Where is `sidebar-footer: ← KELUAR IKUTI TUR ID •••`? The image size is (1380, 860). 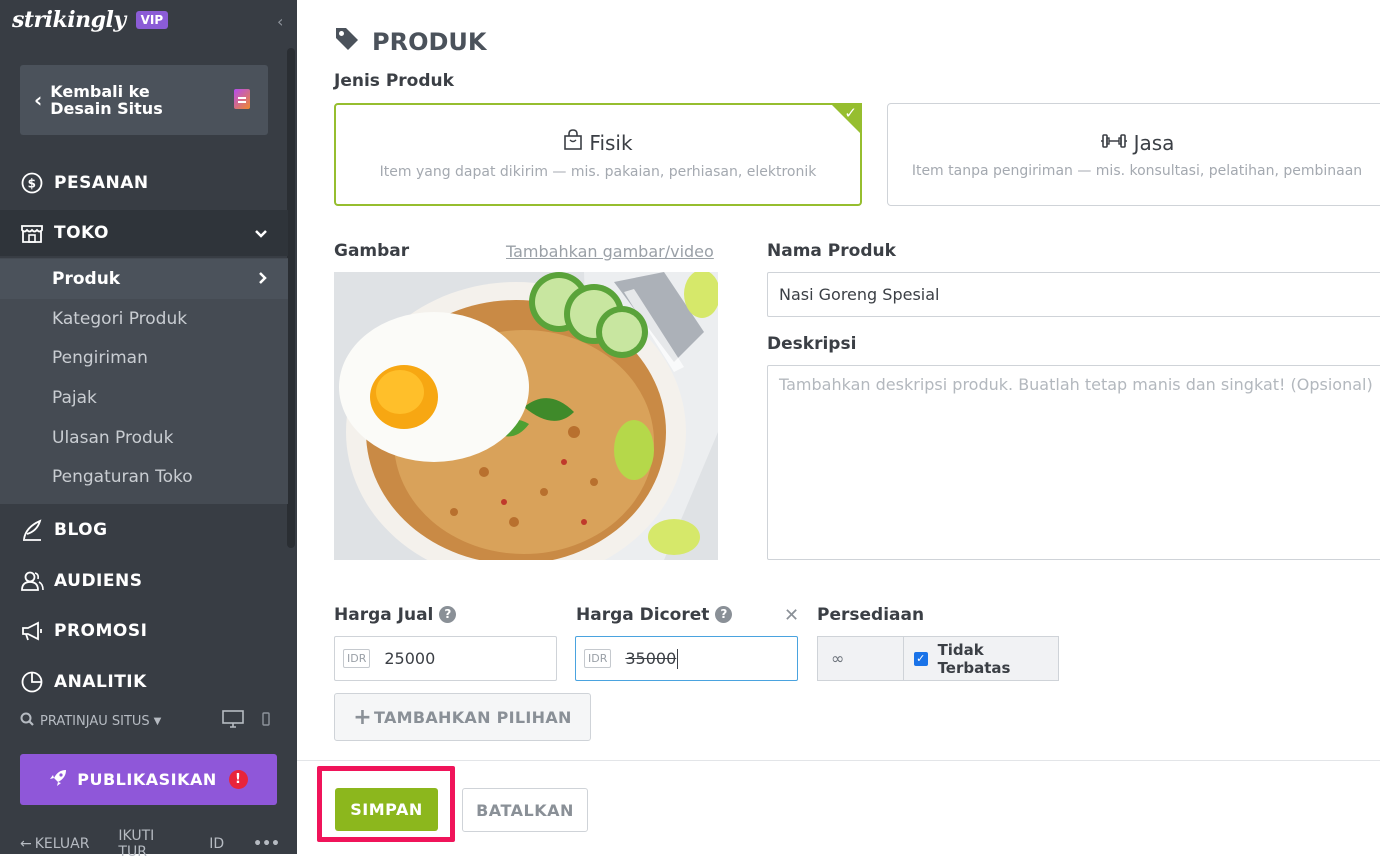
sidebar-footer: ← KELUAR IKUTI TUR ID ••• is located at coordinates (150, 844).